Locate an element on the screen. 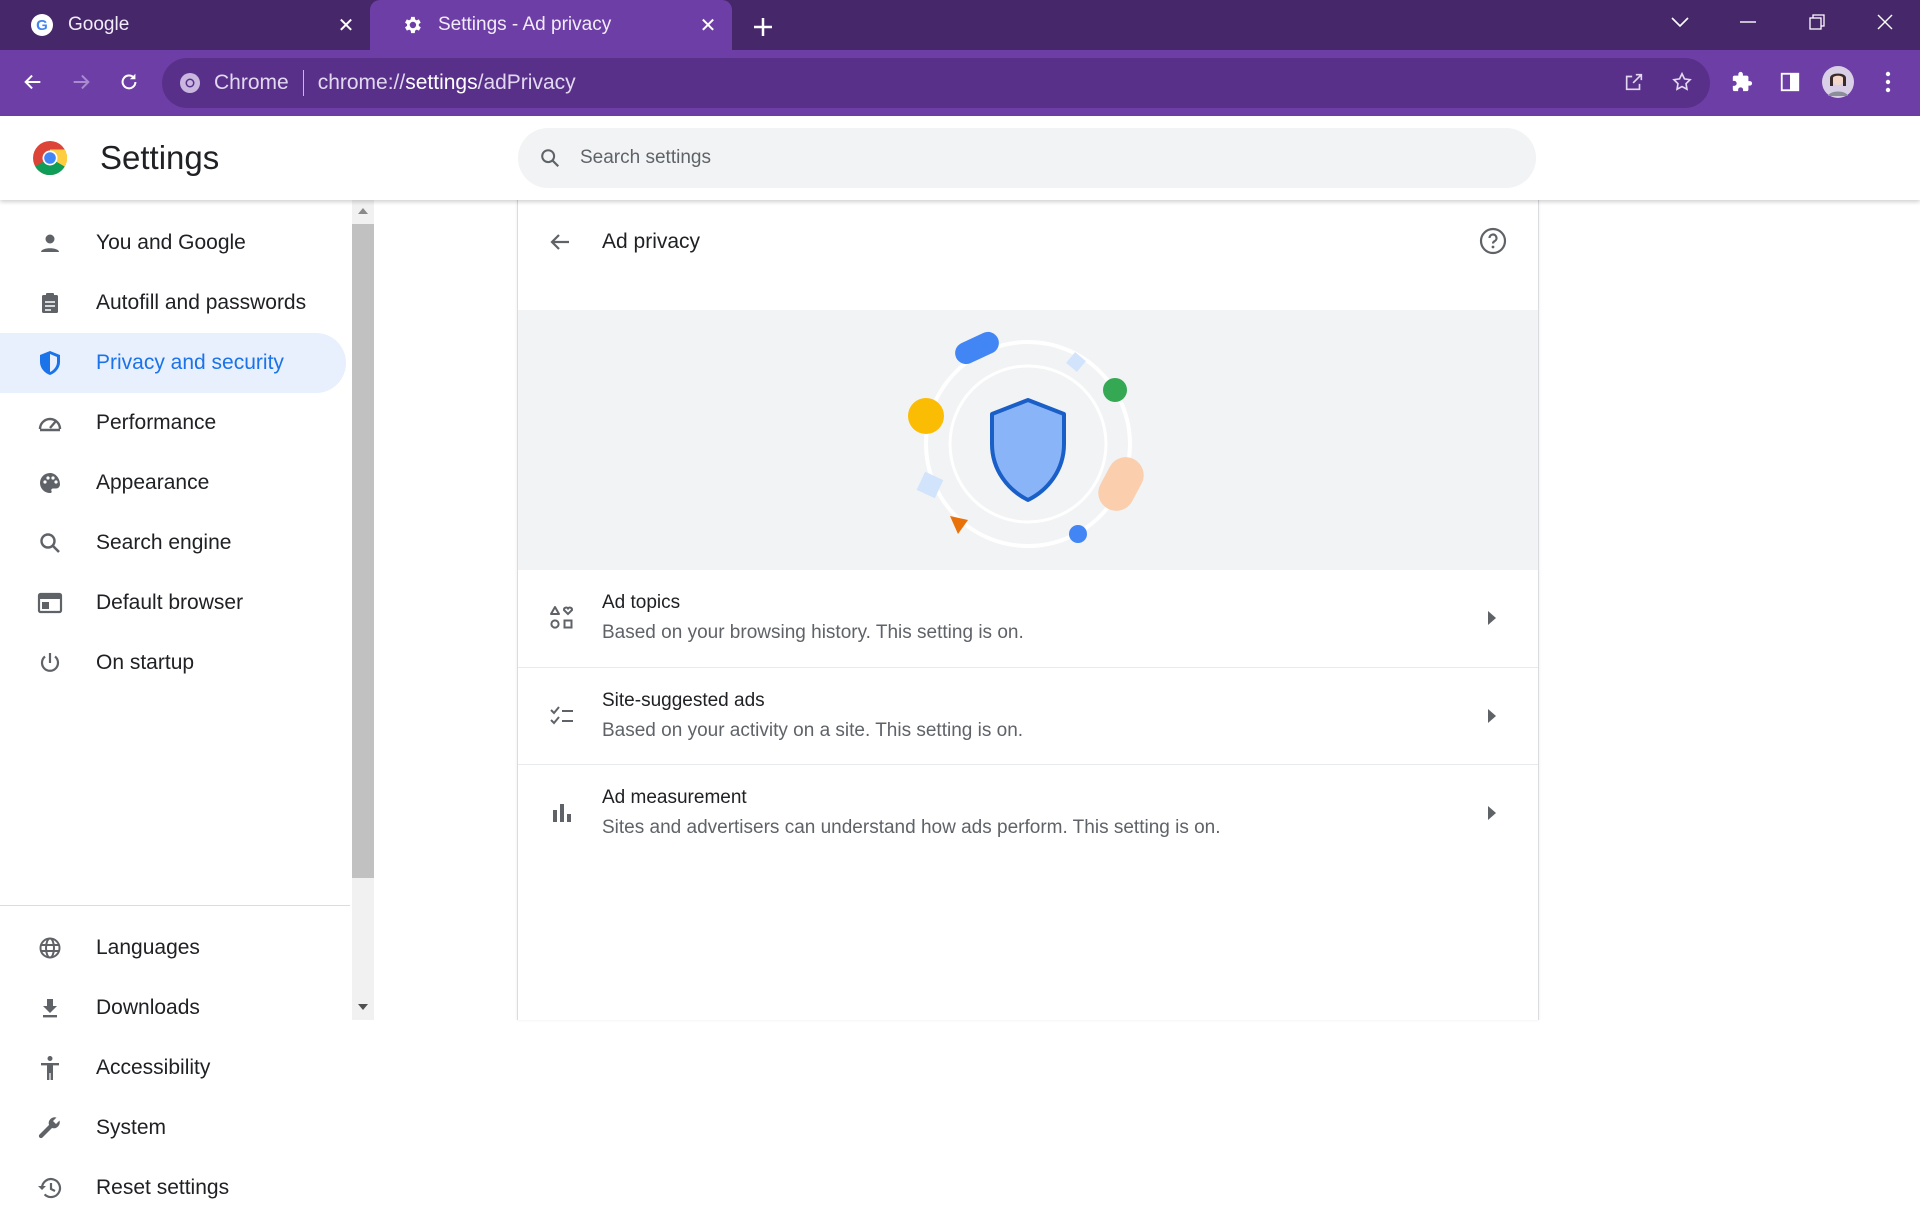 The image size is (1920, 1218). sidebar-item-label: Appearance is located at coordinates (153, 482).